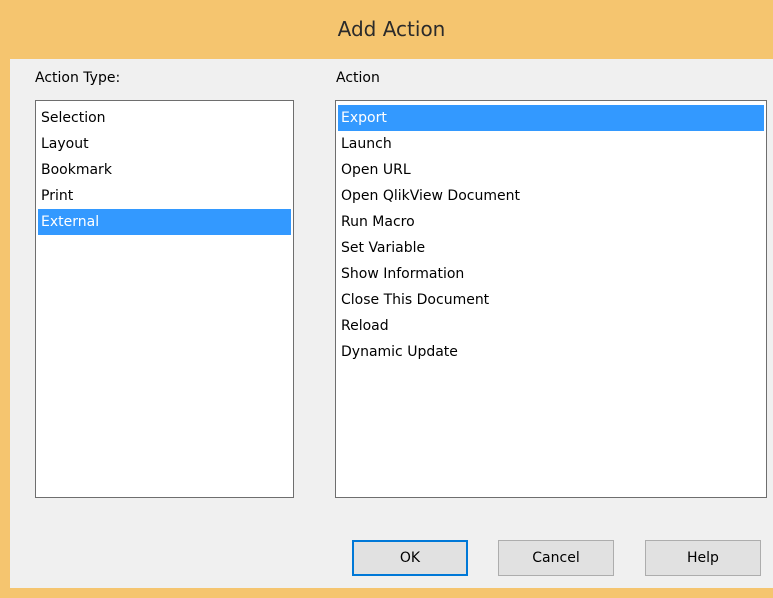 The width and height of the screenshot is (773, 598). I want to click on list-item-dynamic-update: Dynamic Update, so click(551, 352).